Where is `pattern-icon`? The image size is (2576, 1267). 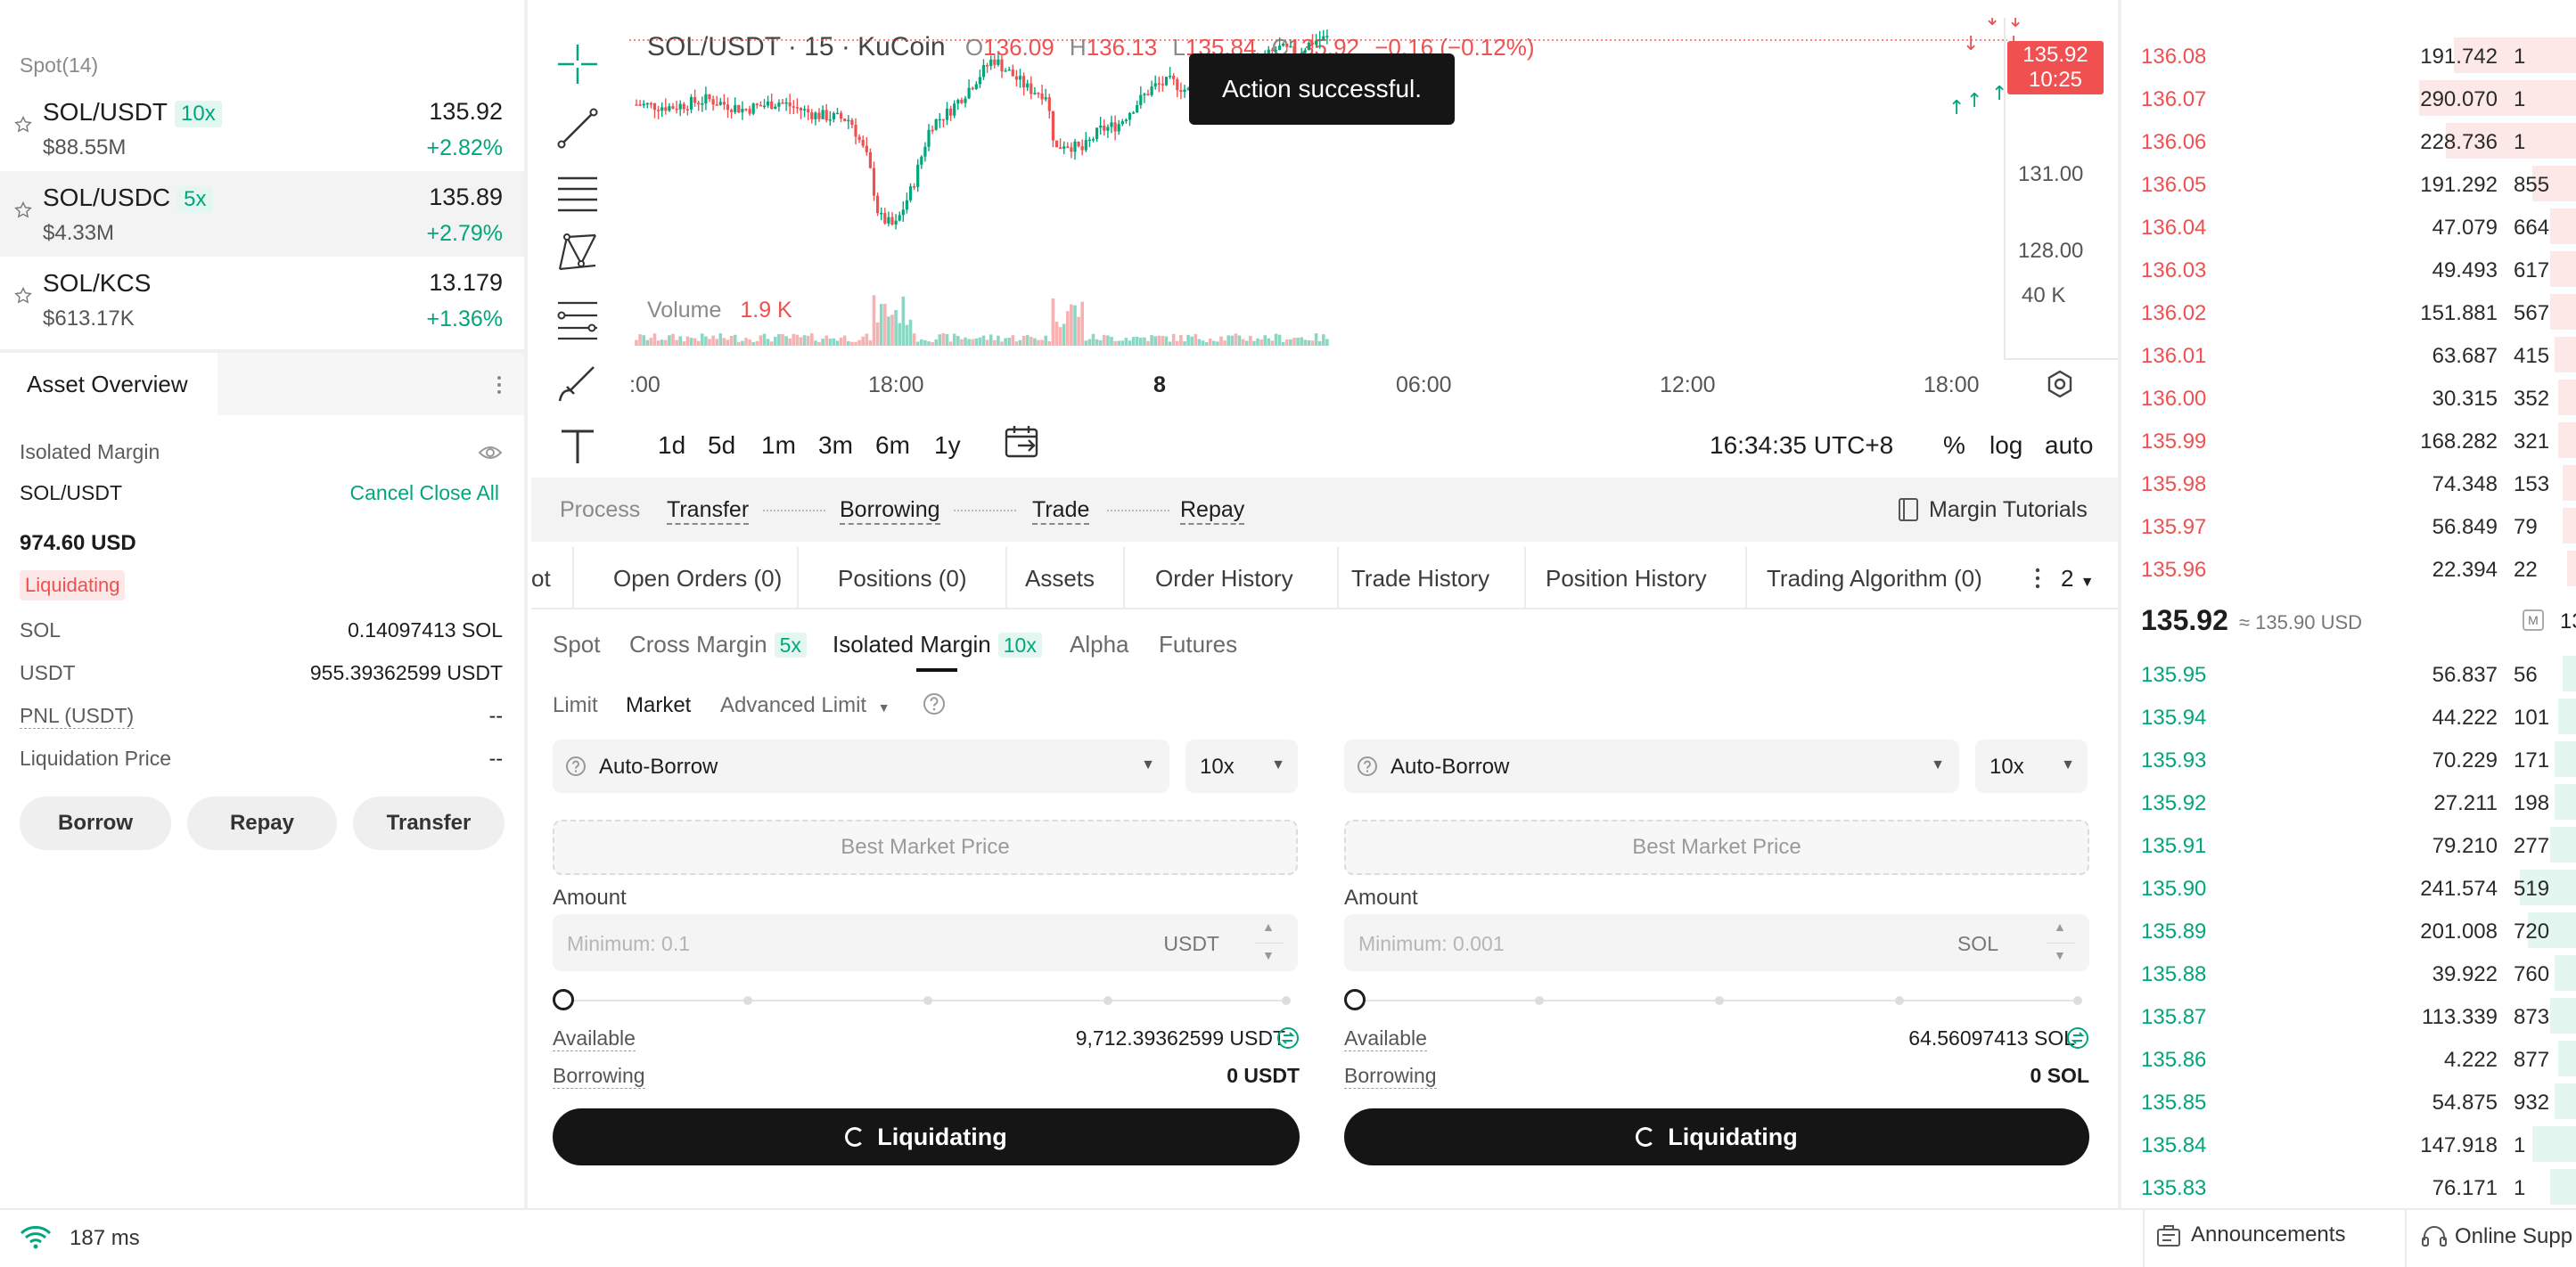 pattern-icon is located at coordinates (577, 253).